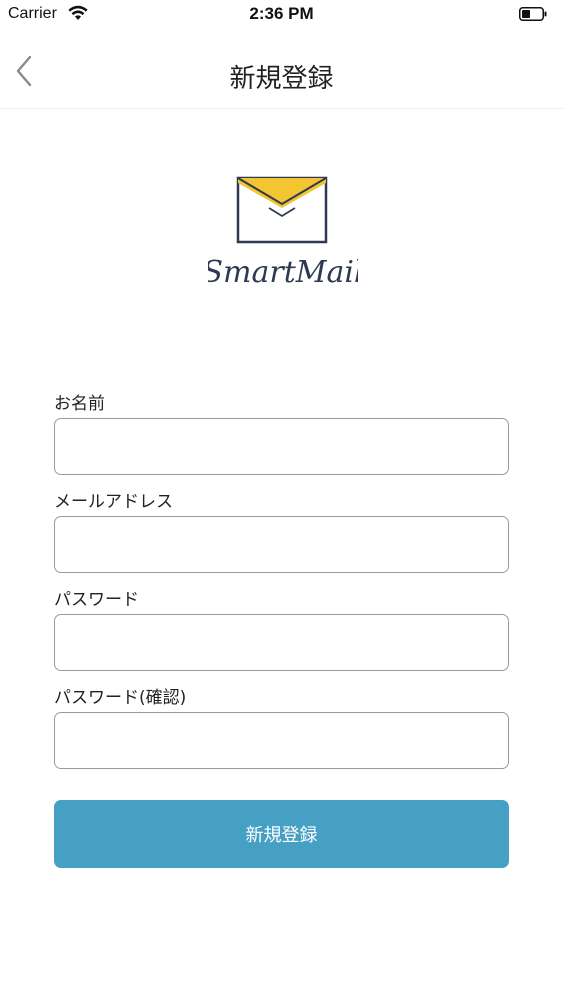 Image resolution: width=563 pixels, height=1000 pixels. I want to click on envelope-icon: SmartMail, so click(283, 233).